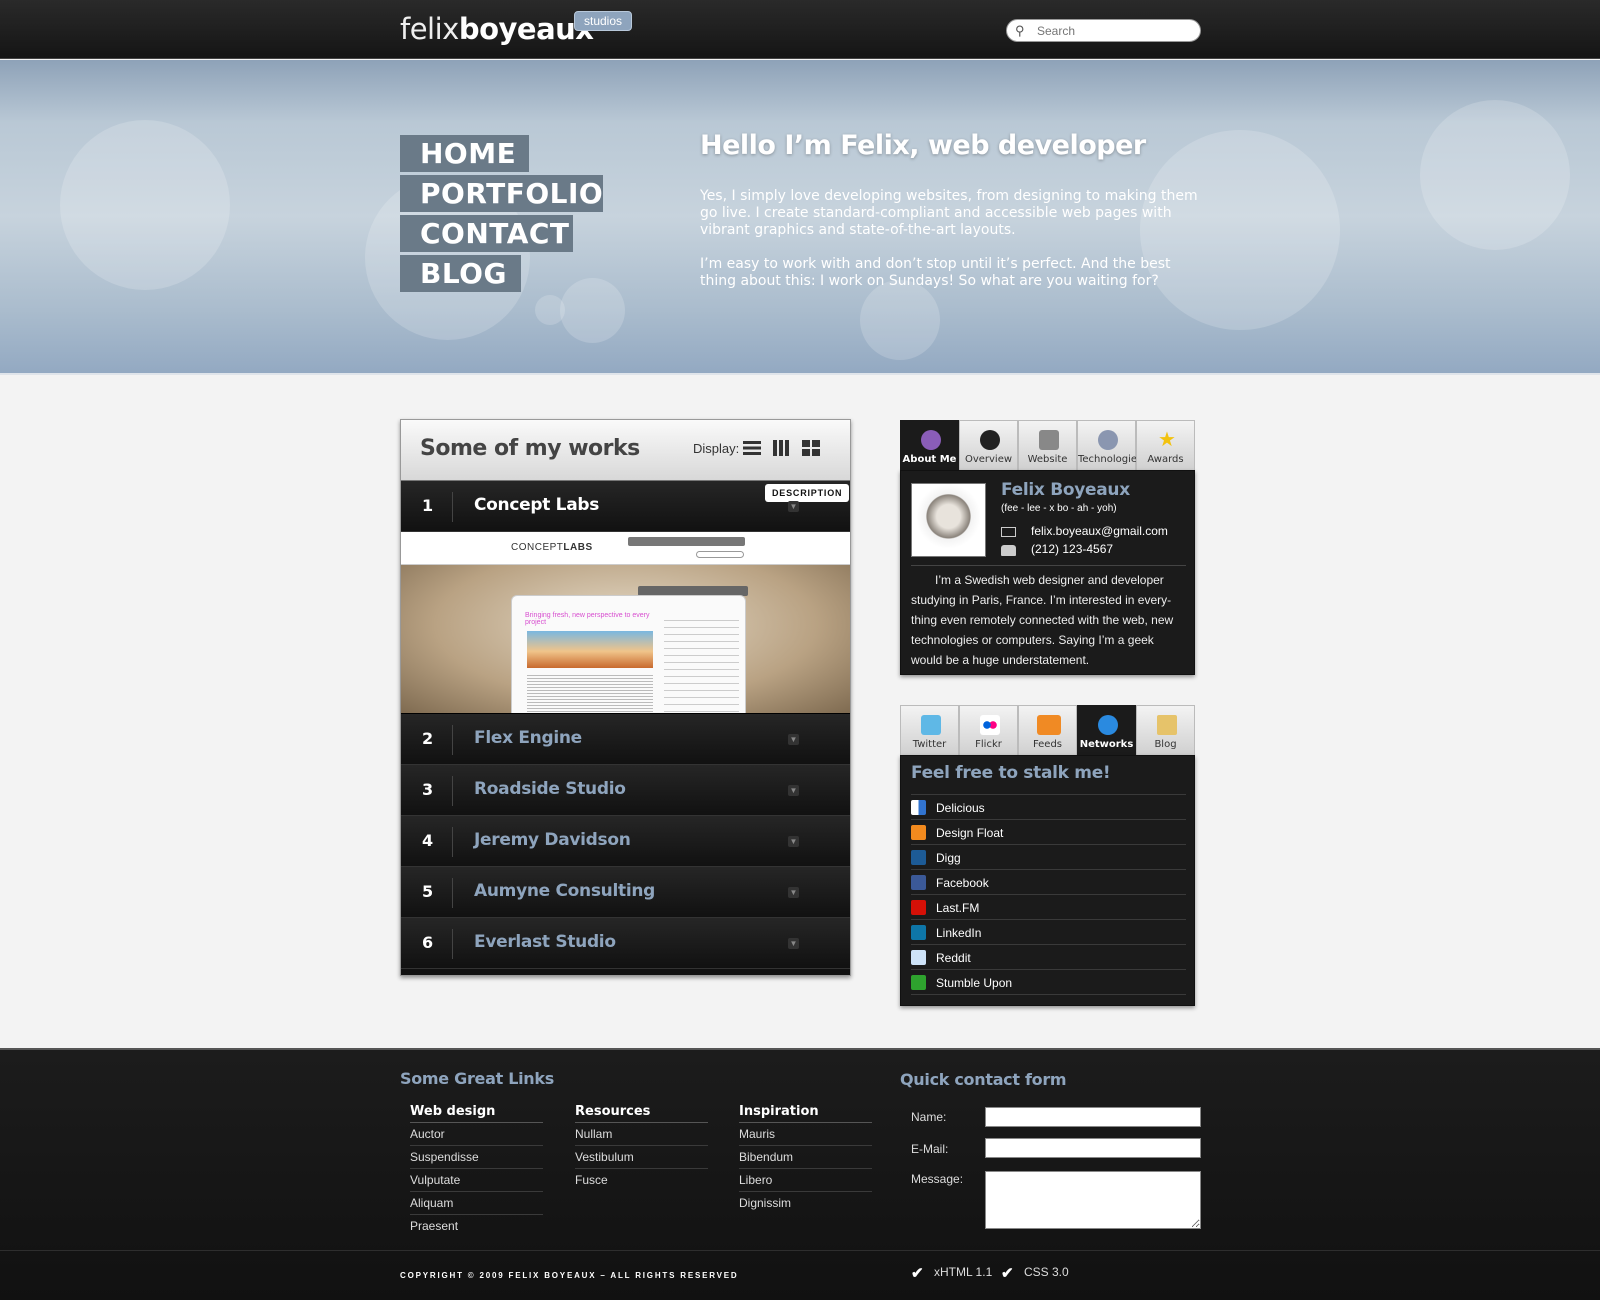 This screenshot has height=1300, width=1600. What do you see at coordinates (974, 983) in the screenshot?
I see `network-link: Stumble Upon` at bounding box center [974, 983].